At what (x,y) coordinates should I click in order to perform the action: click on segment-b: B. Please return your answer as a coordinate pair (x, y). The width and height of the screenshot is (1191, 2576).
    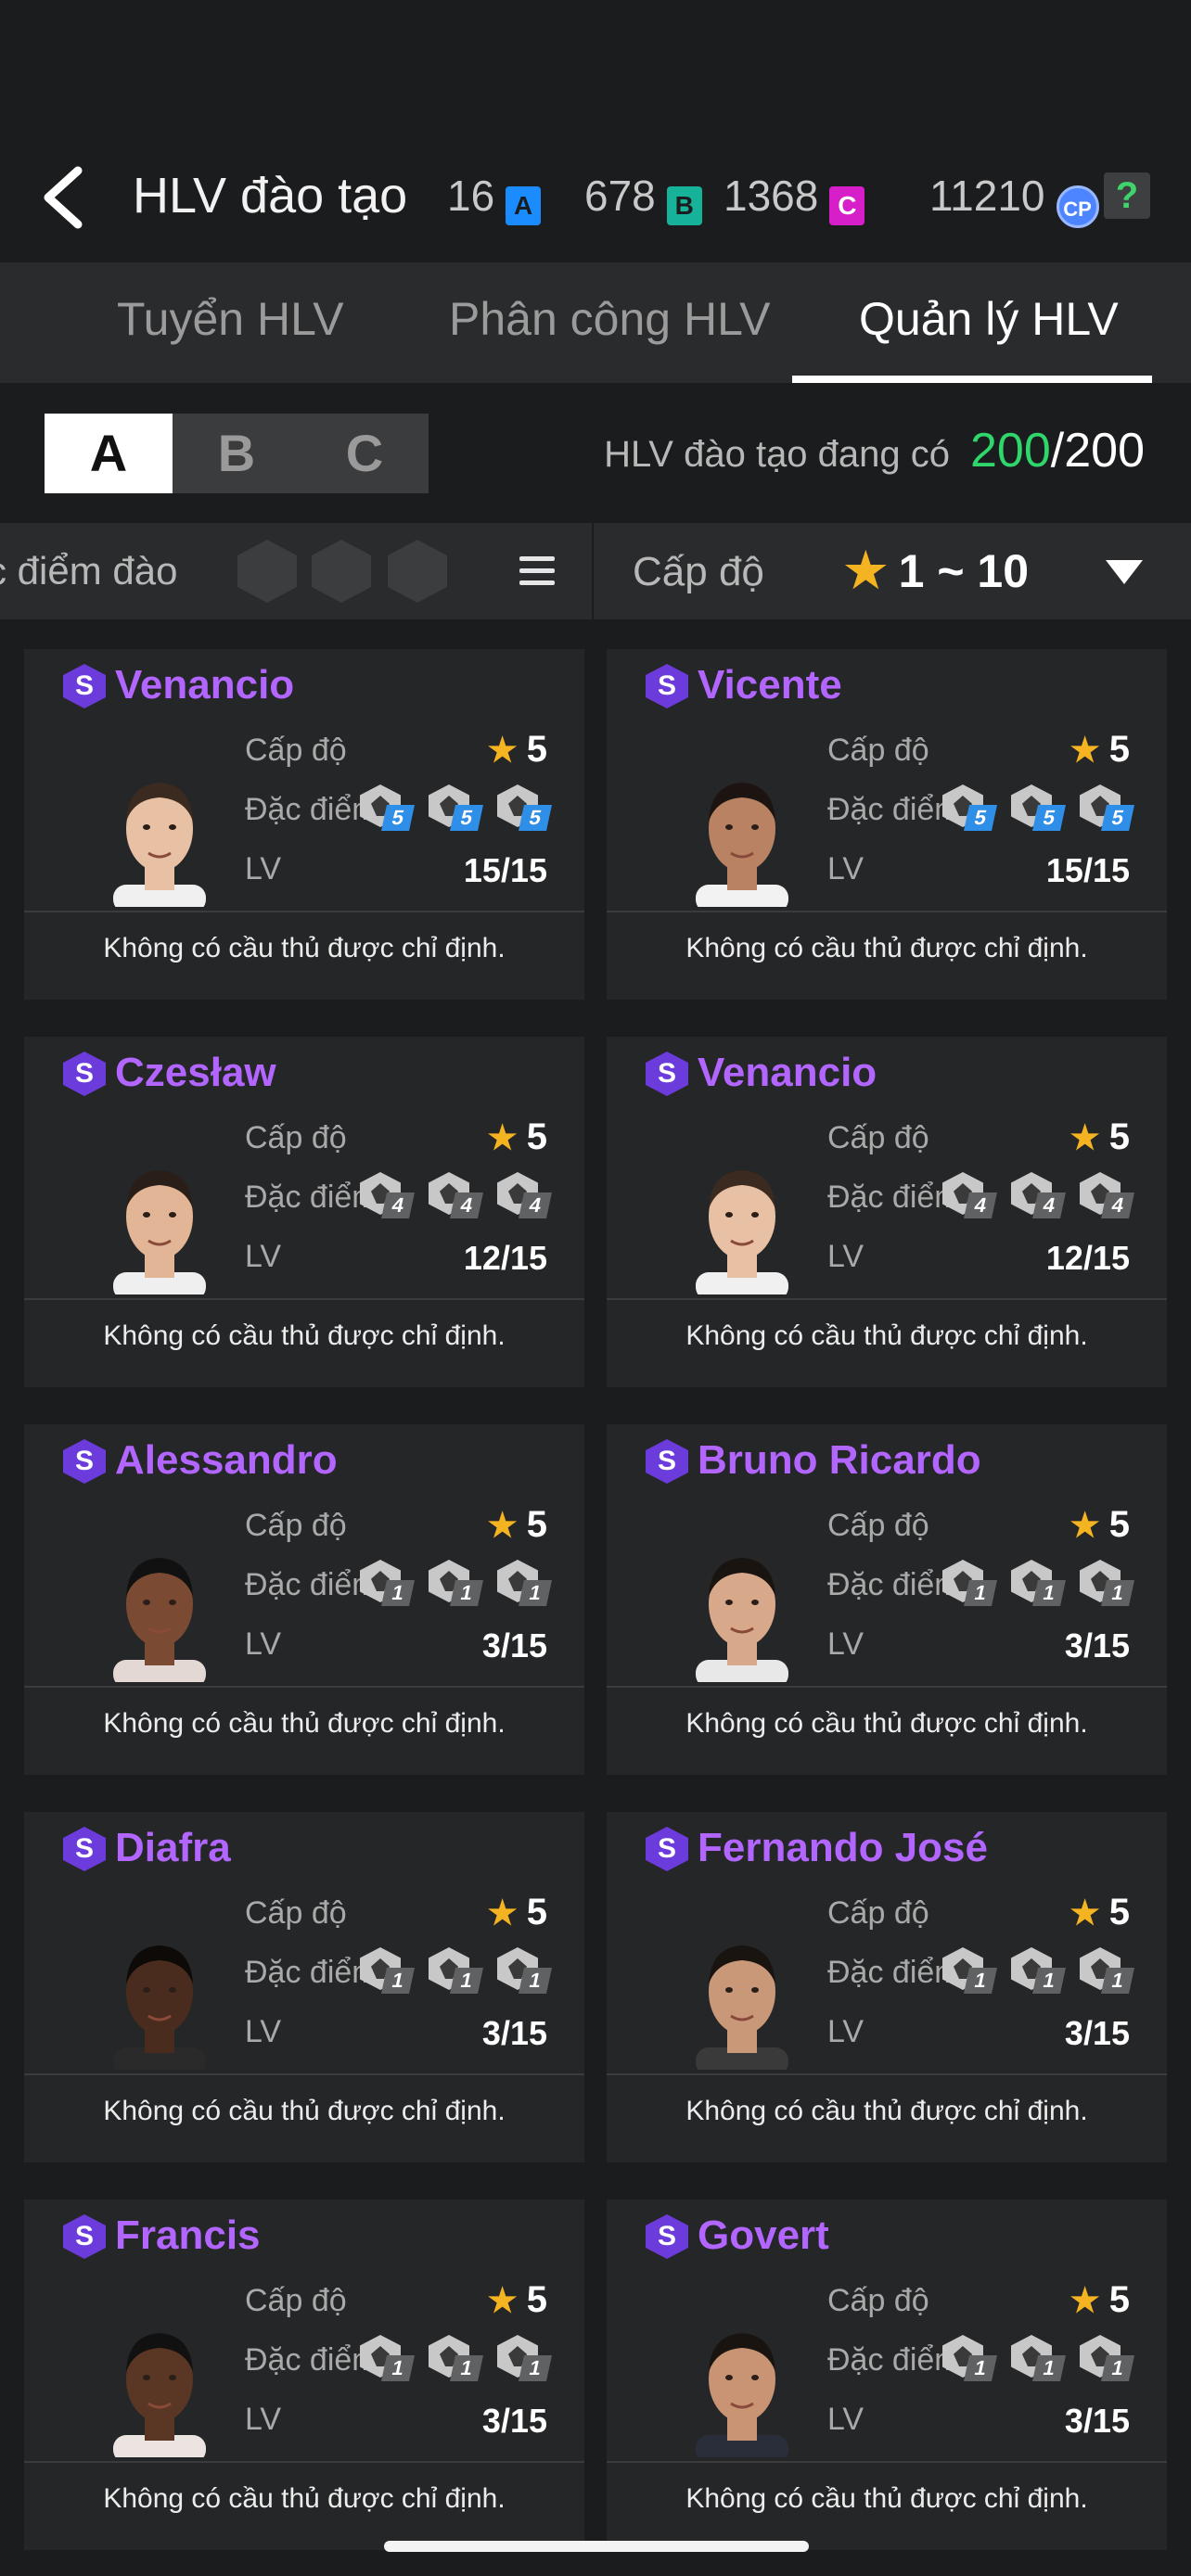
    Looking at the image, I should click on (237, 453).